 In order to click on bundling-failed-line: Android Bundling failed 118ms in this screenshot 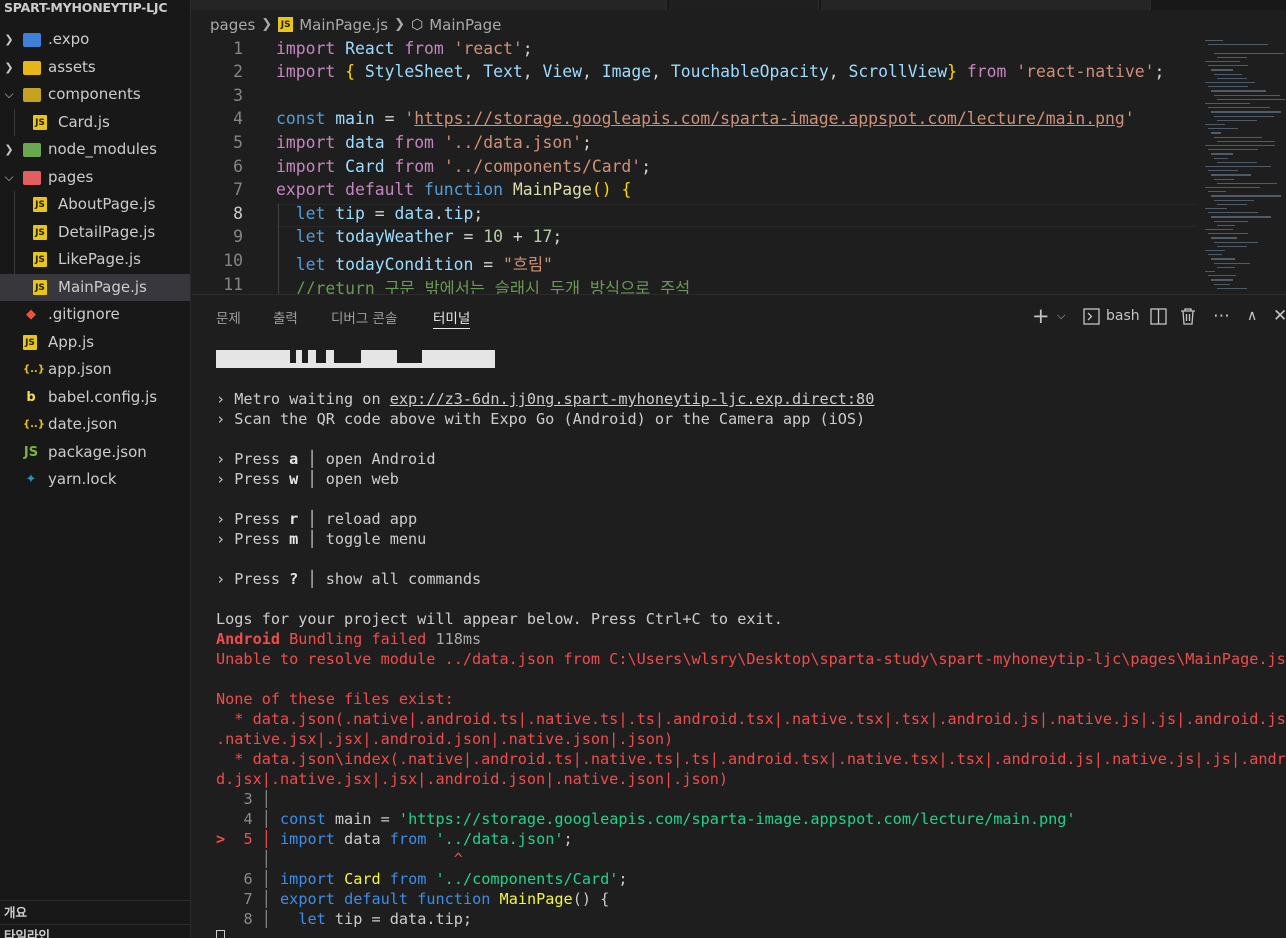, I will do `click(348, 640)`.